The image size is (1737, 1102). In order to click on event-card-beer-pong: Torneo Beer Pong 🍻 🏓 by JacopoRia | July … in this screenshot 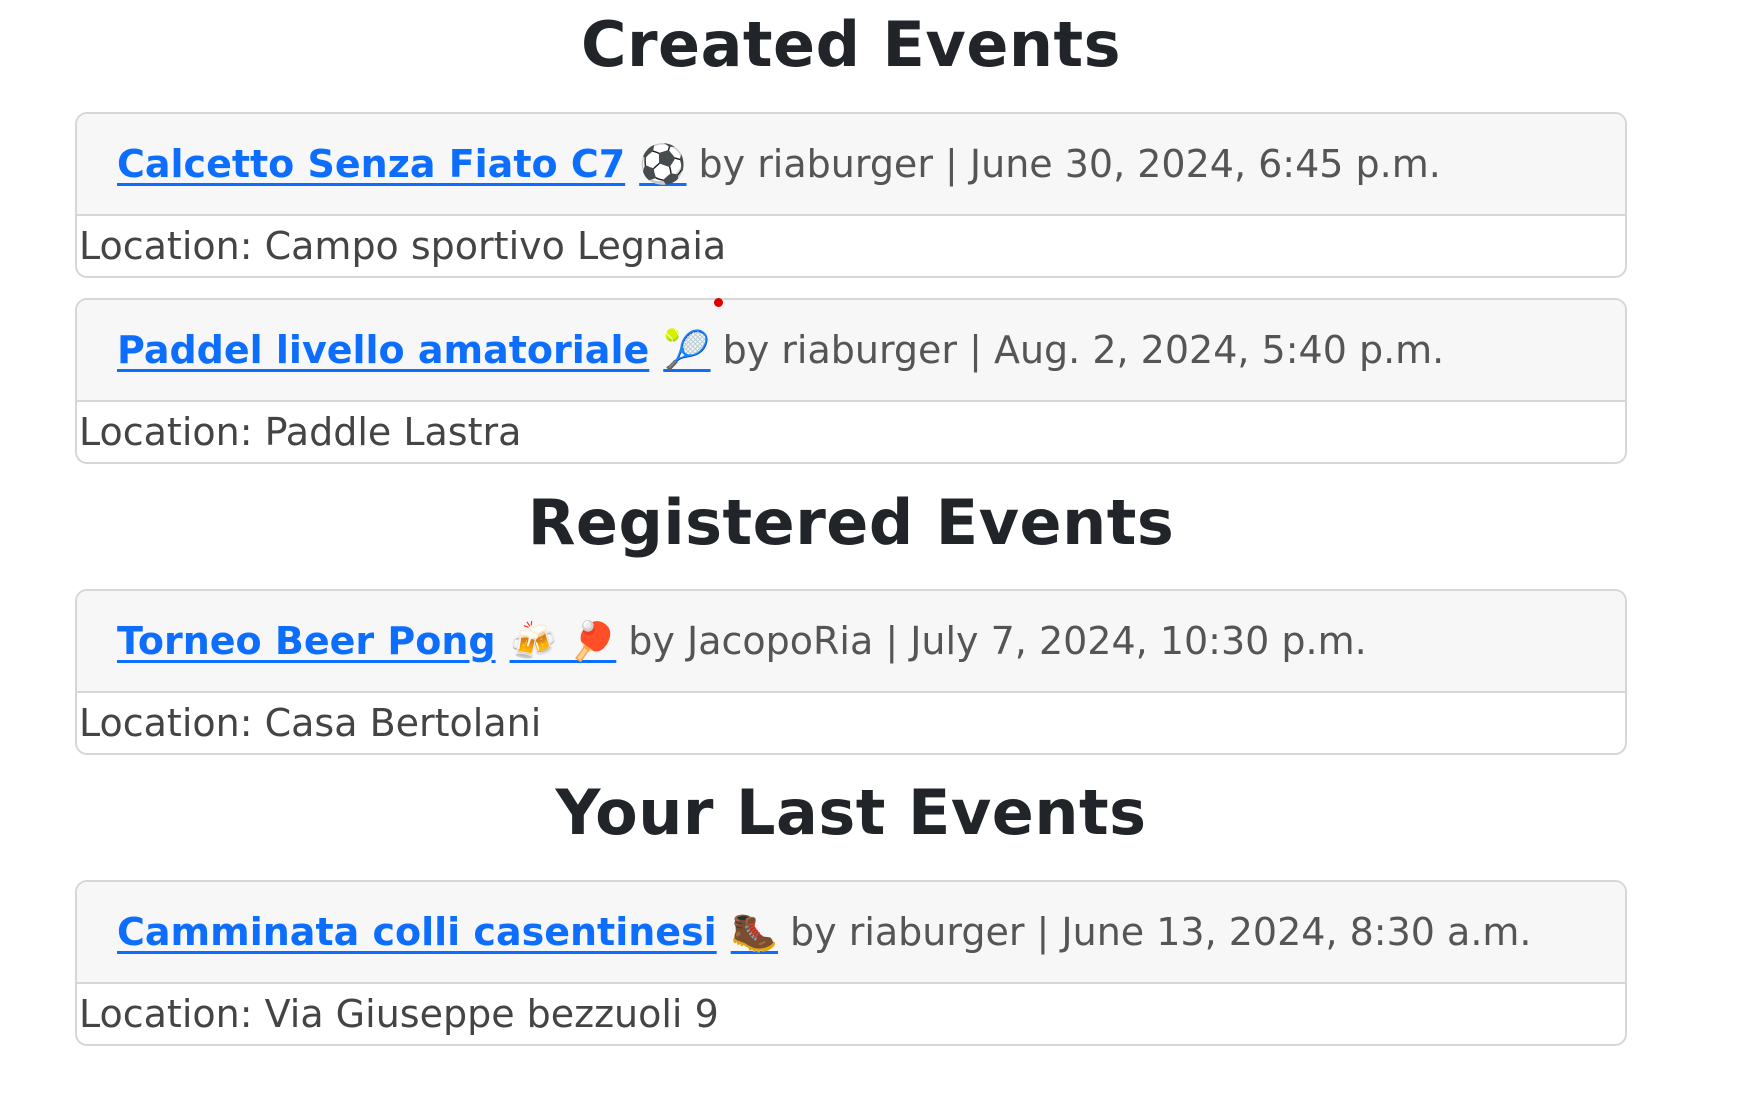, I will do `click(851, 672)`.